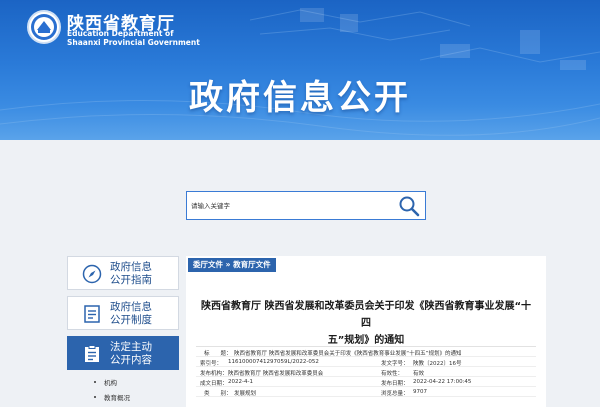  What do you see at coordinates (117, 397) in the screenshot?
I see `sidebar-subitem-education-overview: 教育概况` at bounding box center [117, 397].